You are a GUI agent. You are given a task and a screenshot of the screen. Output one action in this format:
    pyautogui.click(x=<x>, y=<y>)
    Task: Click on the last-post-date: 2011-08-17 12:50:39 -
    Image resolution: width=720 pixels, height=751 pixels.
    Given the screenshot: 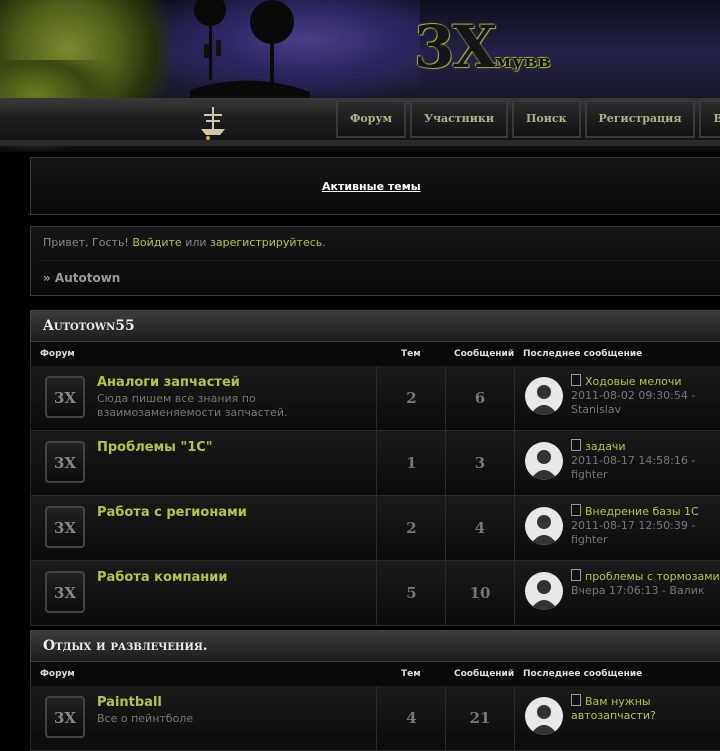 What is the action you would take?
    pyautogui.click(x=633, y=525)
    